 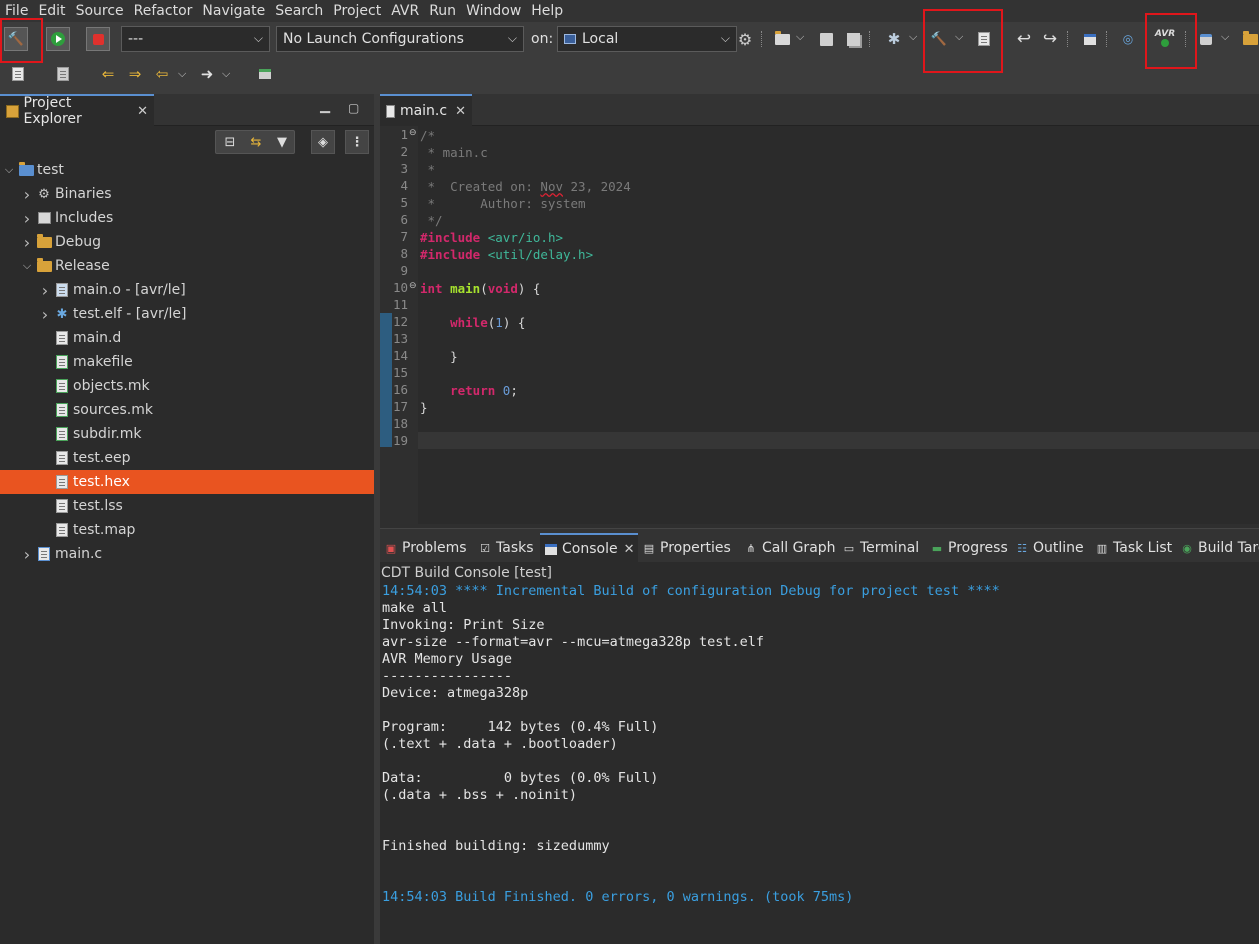 I want to click on link-with-editor-icon: ⇆, so click(x=256, y=142).